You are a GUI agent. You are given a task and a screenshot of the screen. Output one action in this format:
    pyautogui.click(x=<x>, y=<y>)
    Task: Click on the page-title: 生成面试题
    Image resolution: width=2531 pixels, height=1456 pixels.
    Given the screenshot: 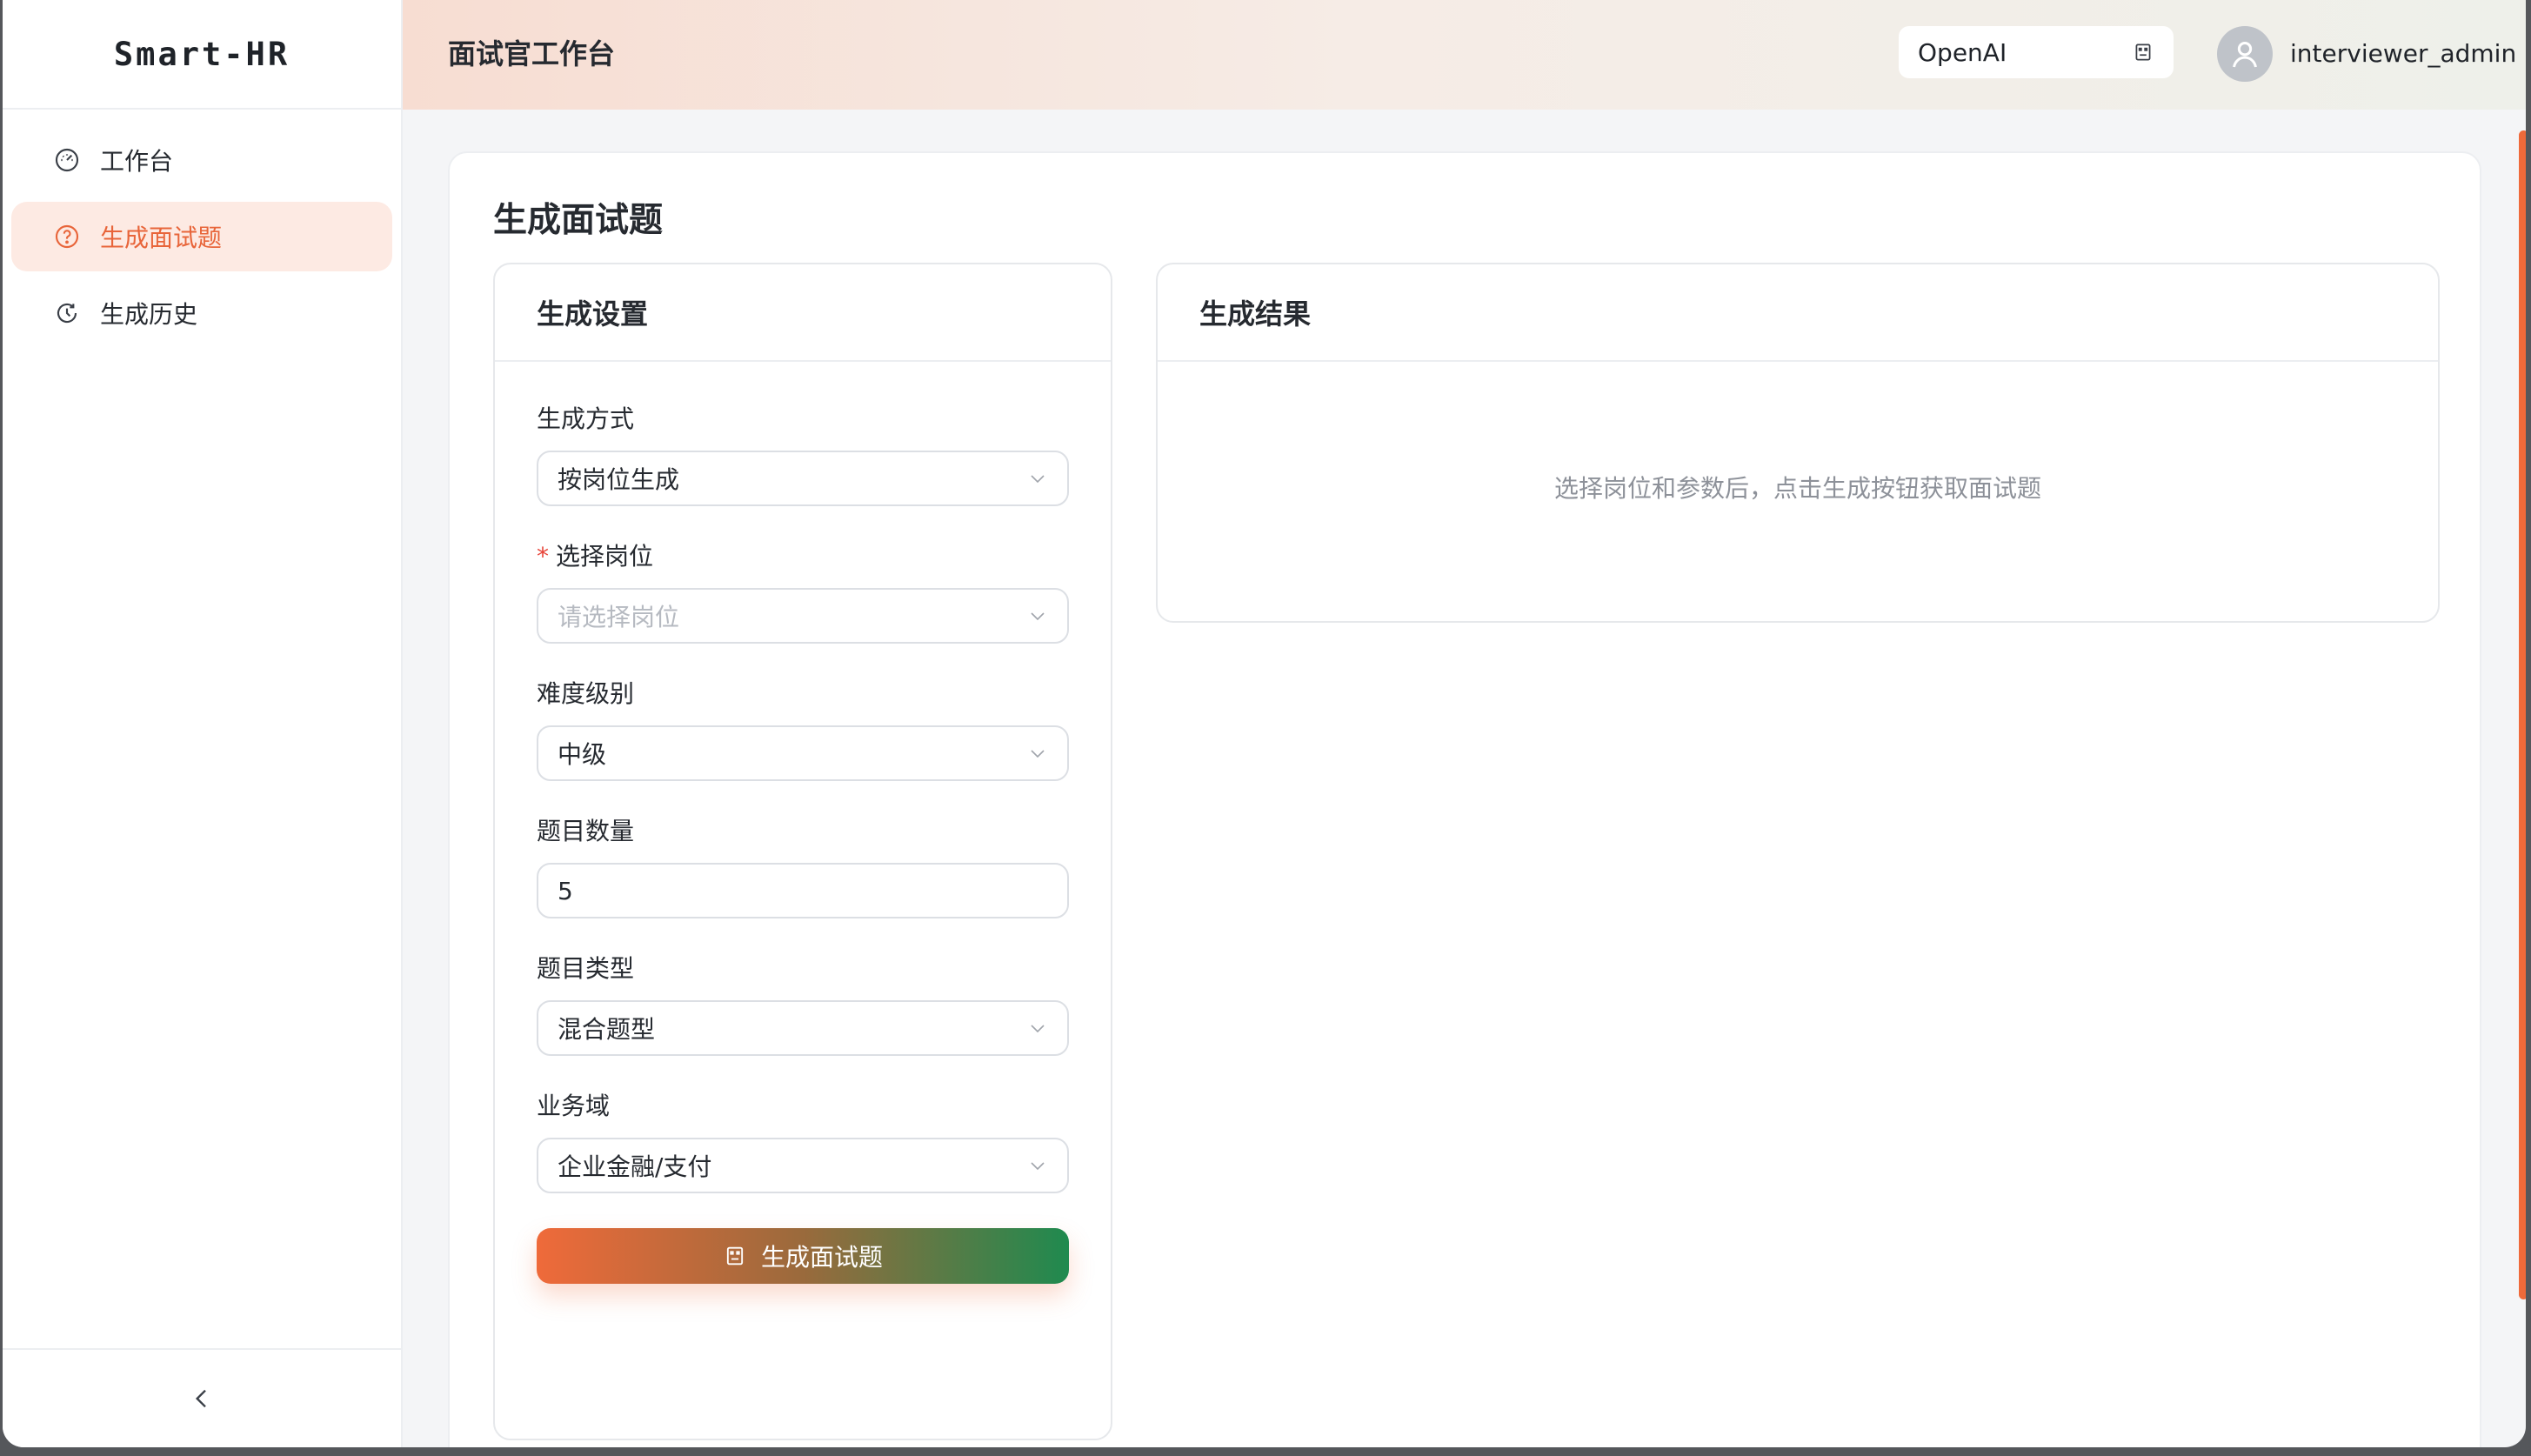 What is the action you would take?
    pyautogui.click(x=578, y=220)
    